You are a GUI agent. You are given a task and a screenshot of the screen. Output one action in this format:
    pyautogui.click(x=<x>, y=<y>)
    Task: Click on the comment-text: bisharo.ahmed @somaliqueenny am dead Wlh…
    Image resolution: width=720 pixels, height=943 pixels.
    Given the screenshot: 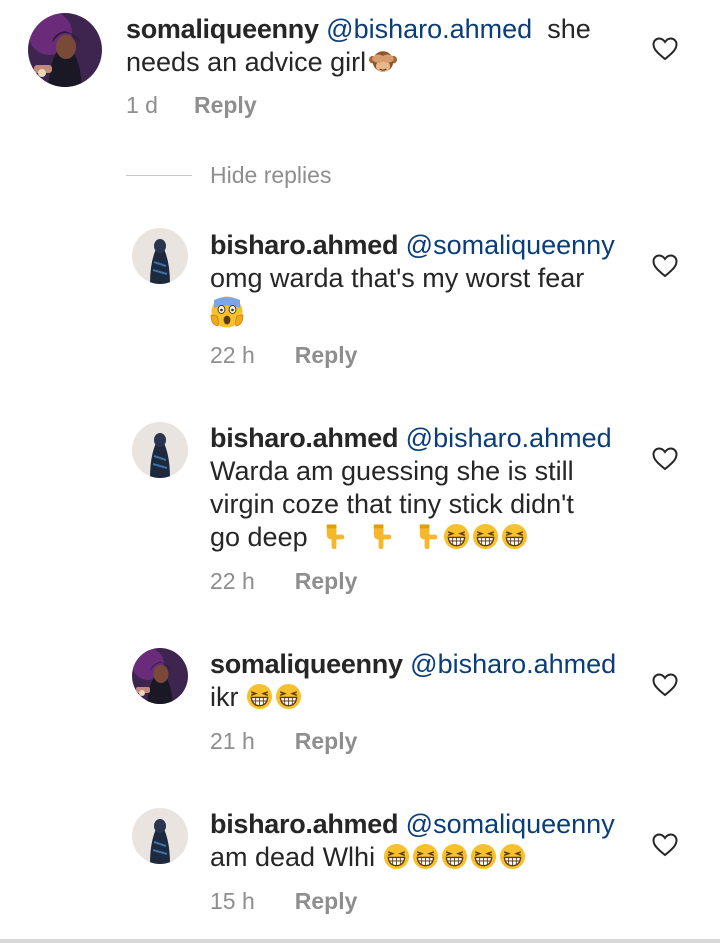 What is the action you would take?
    pyautogui.click(x=430, y=841)
    